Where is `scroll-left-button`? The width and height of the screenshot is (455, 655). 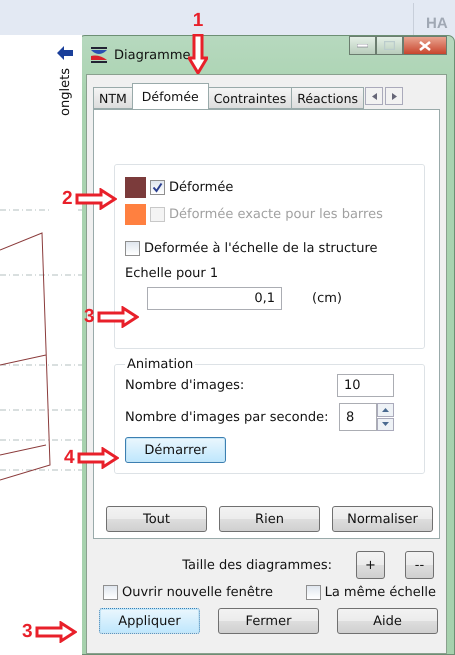
scroll-left-button is located at coordinates (374, 96).